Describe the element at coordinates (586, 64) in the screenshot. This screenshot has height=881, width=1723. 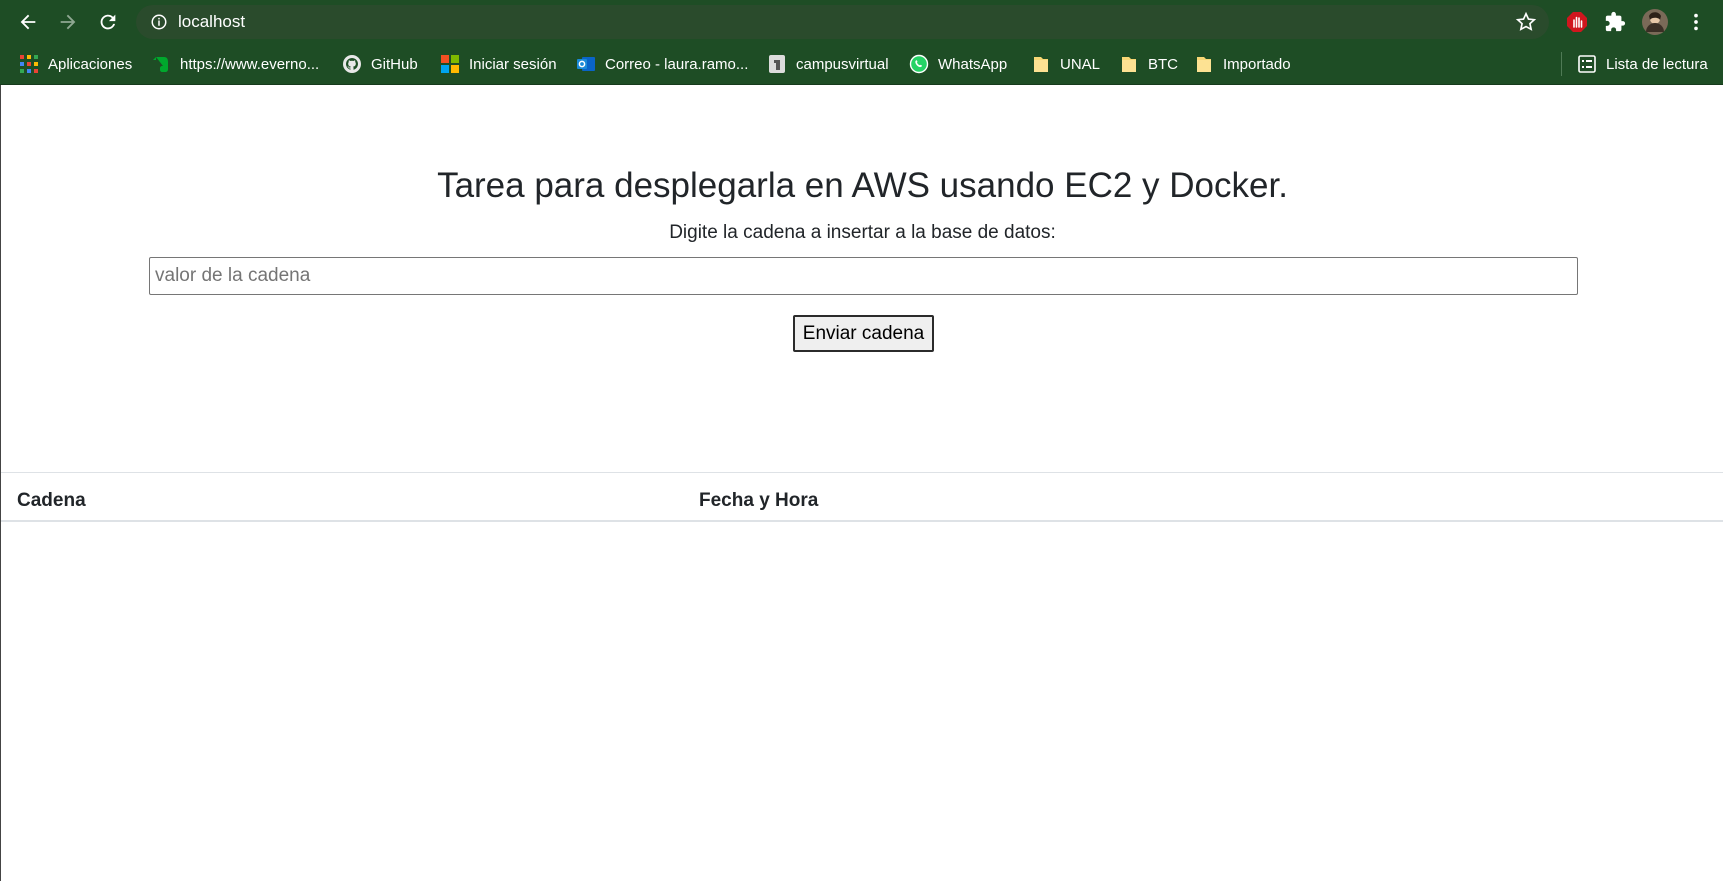
I see `outlook-icon` at that location.